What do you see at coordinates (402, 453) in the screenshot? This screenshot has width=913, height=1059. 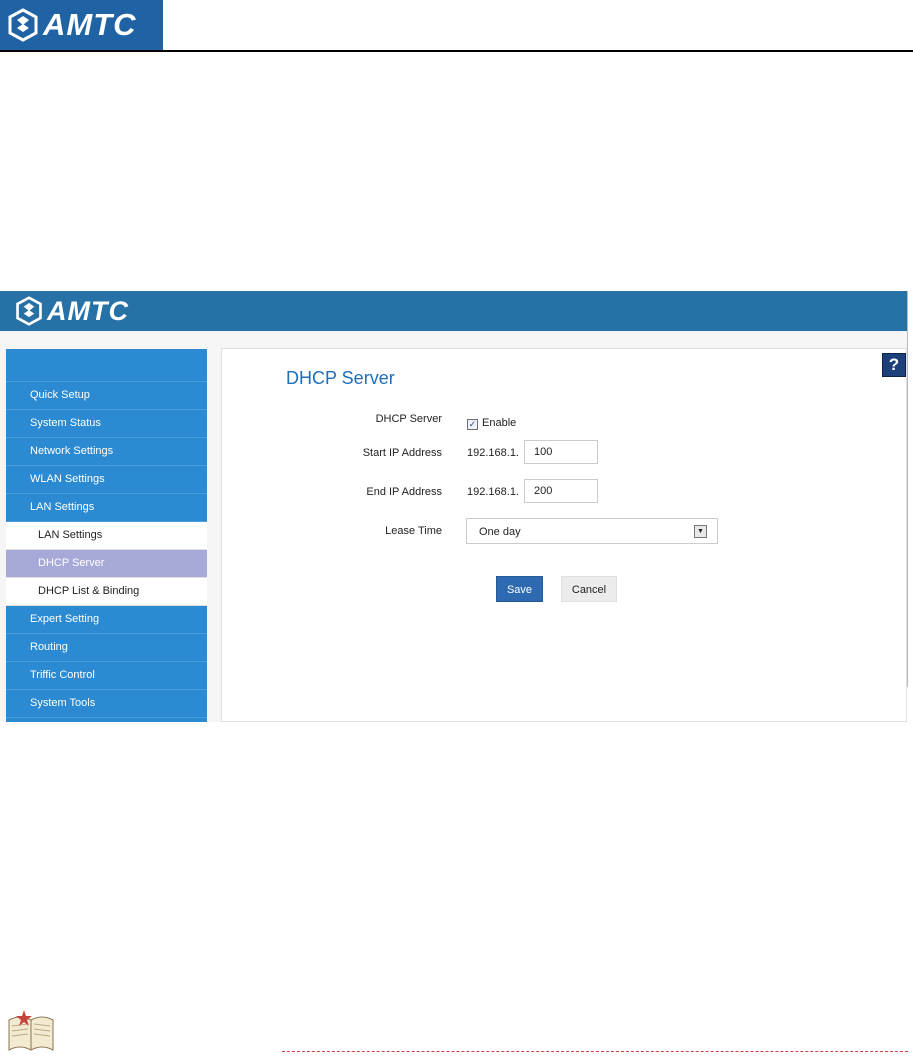 I see `start-ip-label: Start IP Address` at bounding box center [402, 453].